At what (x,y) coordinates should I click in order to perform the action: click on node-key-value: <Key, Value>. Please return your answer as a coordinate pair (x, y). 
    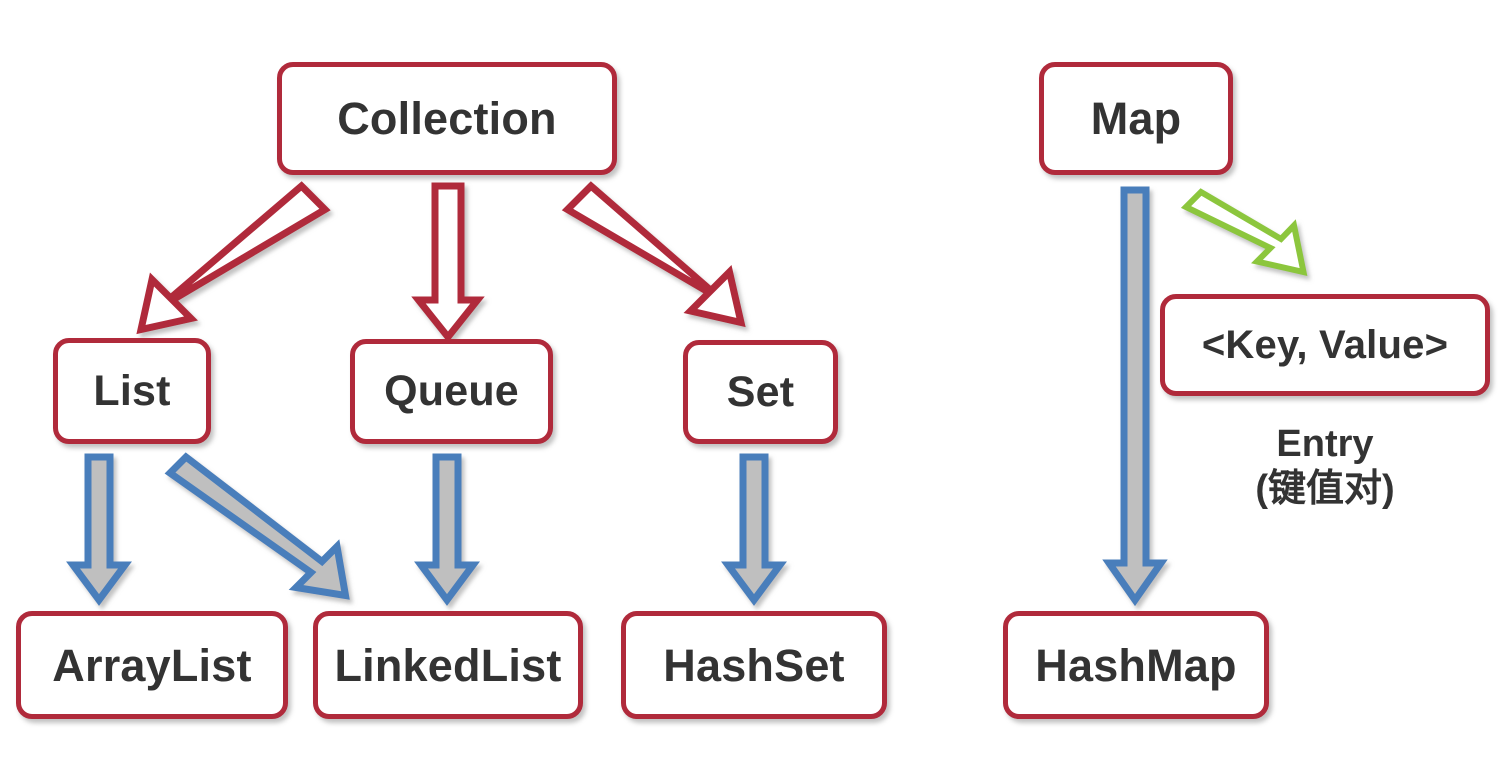
    Looking at the image, I should click on (1325, 345).